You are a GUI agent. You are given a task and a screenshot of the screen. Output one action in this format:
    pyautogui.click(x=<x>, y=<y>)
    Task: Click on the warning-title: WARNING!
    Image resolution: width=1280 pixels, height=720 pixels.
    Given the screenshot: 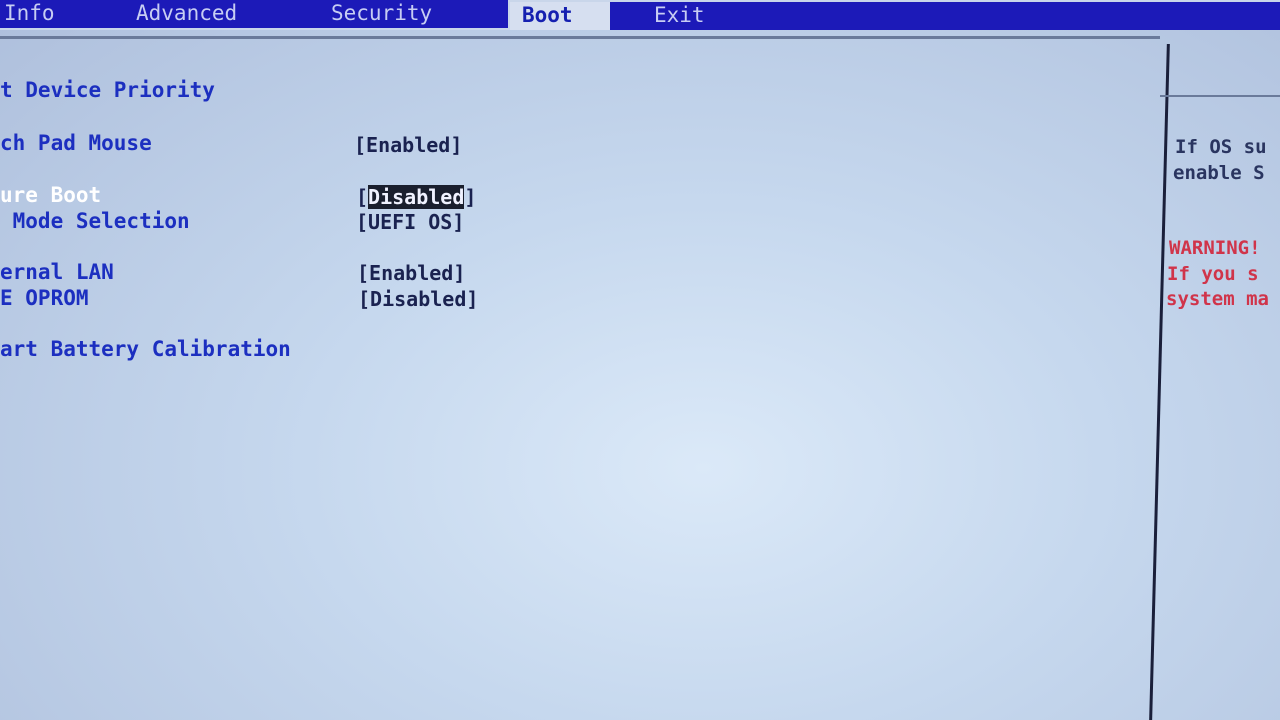 What is the action you would take?
    pyautogui.click(x=1215, y=248)
    